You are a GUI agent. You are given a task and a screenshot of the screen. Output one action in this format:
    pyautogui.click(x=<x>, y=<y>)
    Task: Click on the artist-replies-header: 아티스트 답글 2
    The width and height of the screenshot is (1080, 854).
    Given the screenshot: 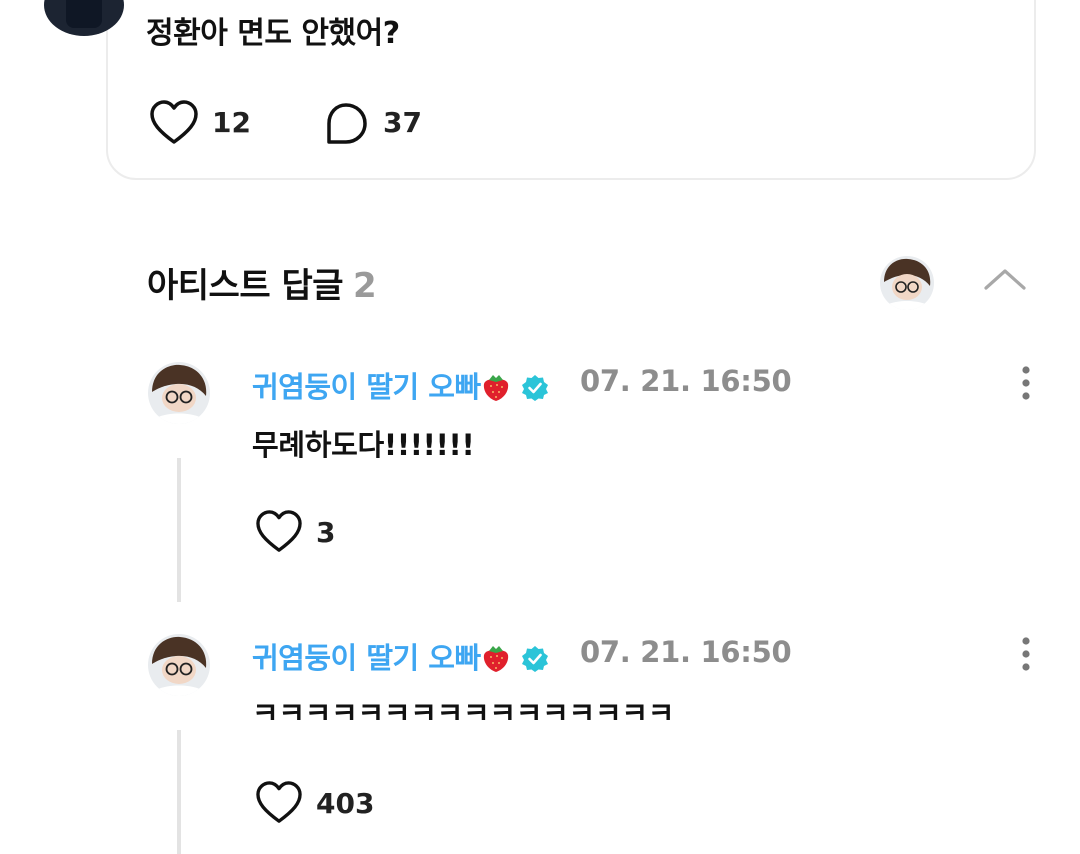 What is the action you would take?
    pyautogui.click(x=262, y=282)
    